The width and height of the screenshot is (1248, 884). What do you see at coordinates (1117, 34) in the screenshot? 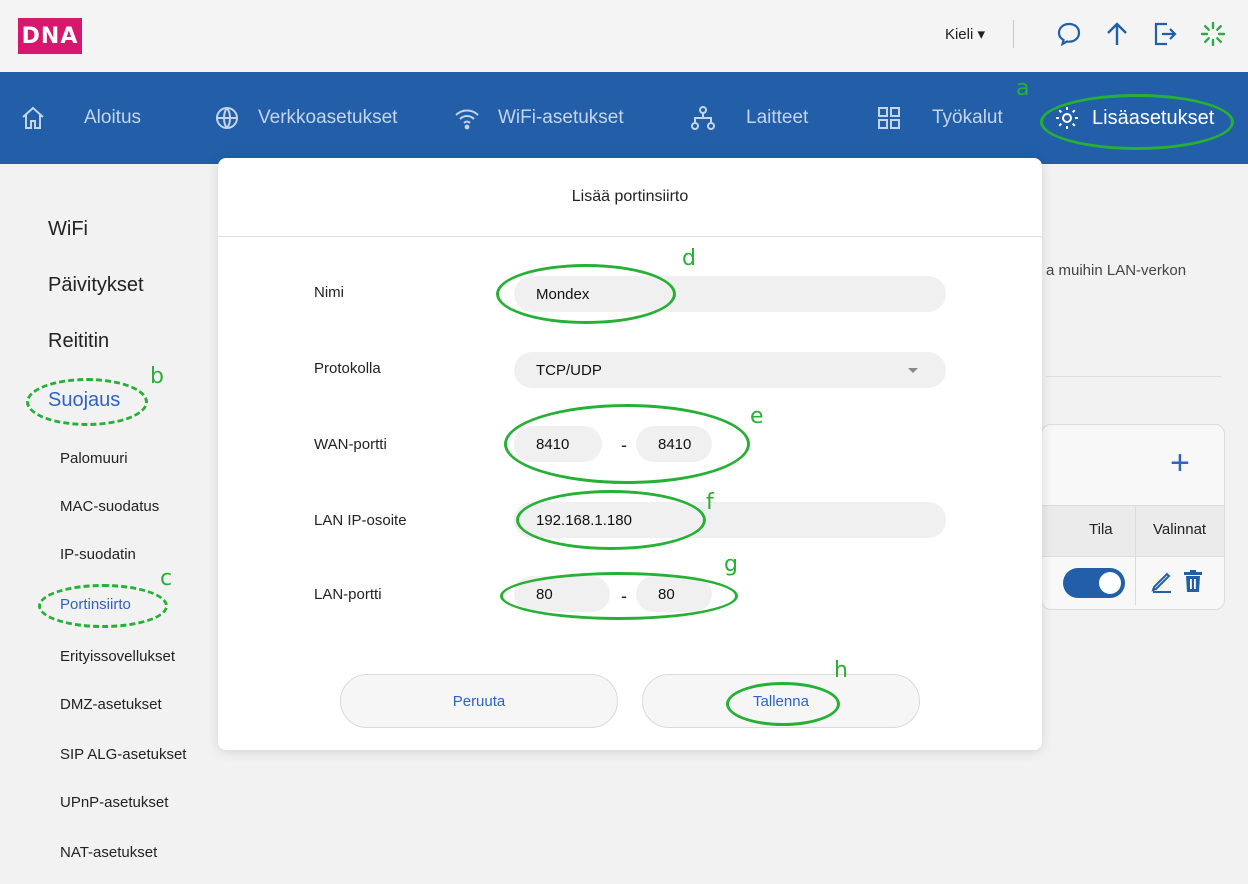
I see `arrow-up-icon` at bounding box center [1117, 34].